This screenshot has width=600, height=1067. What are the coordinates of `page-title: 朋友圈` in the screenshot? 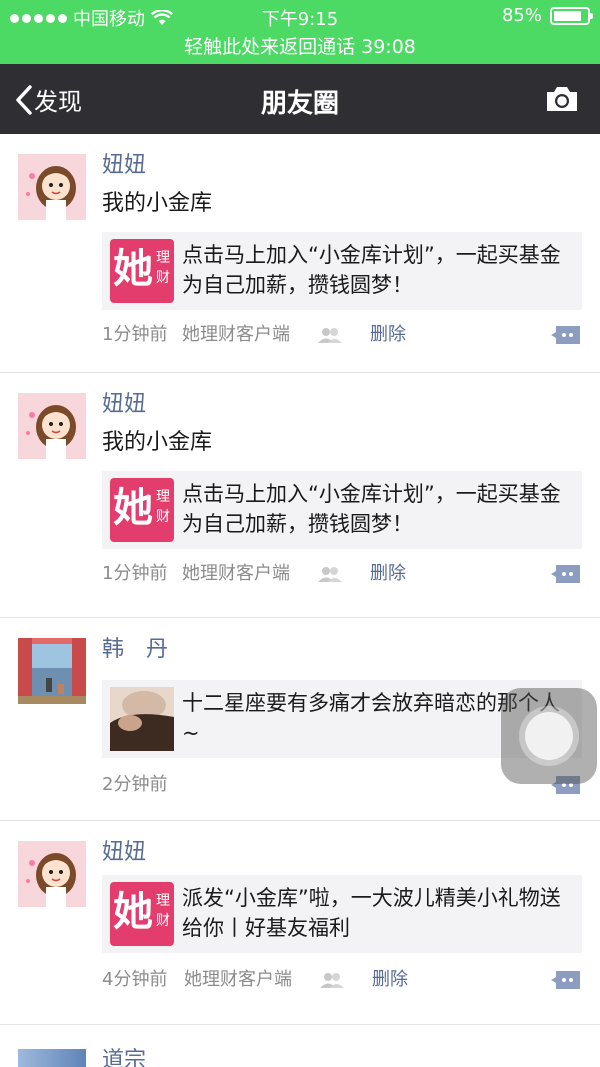 It's located at (299, 104).